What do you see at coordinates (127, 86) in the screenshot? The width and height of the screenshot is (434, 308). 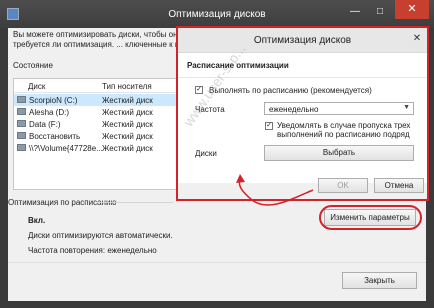 I see `column-media-type: Тип носителя` at bounding box center [127, 86].